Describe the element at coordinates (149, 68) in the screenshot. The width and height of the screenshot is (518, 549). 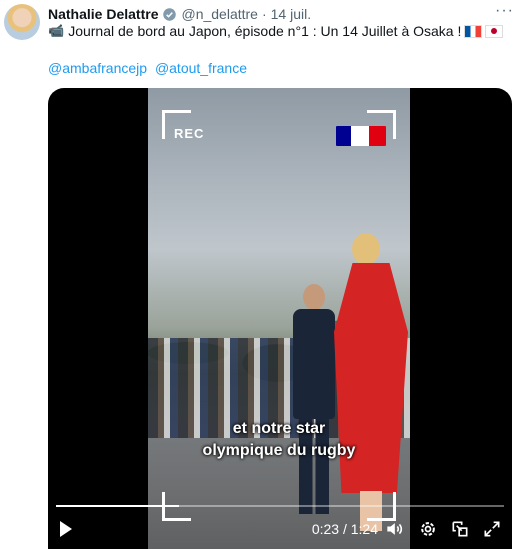
I see `tweet-mentions: @ambafrancejp @atout_france` at that location.